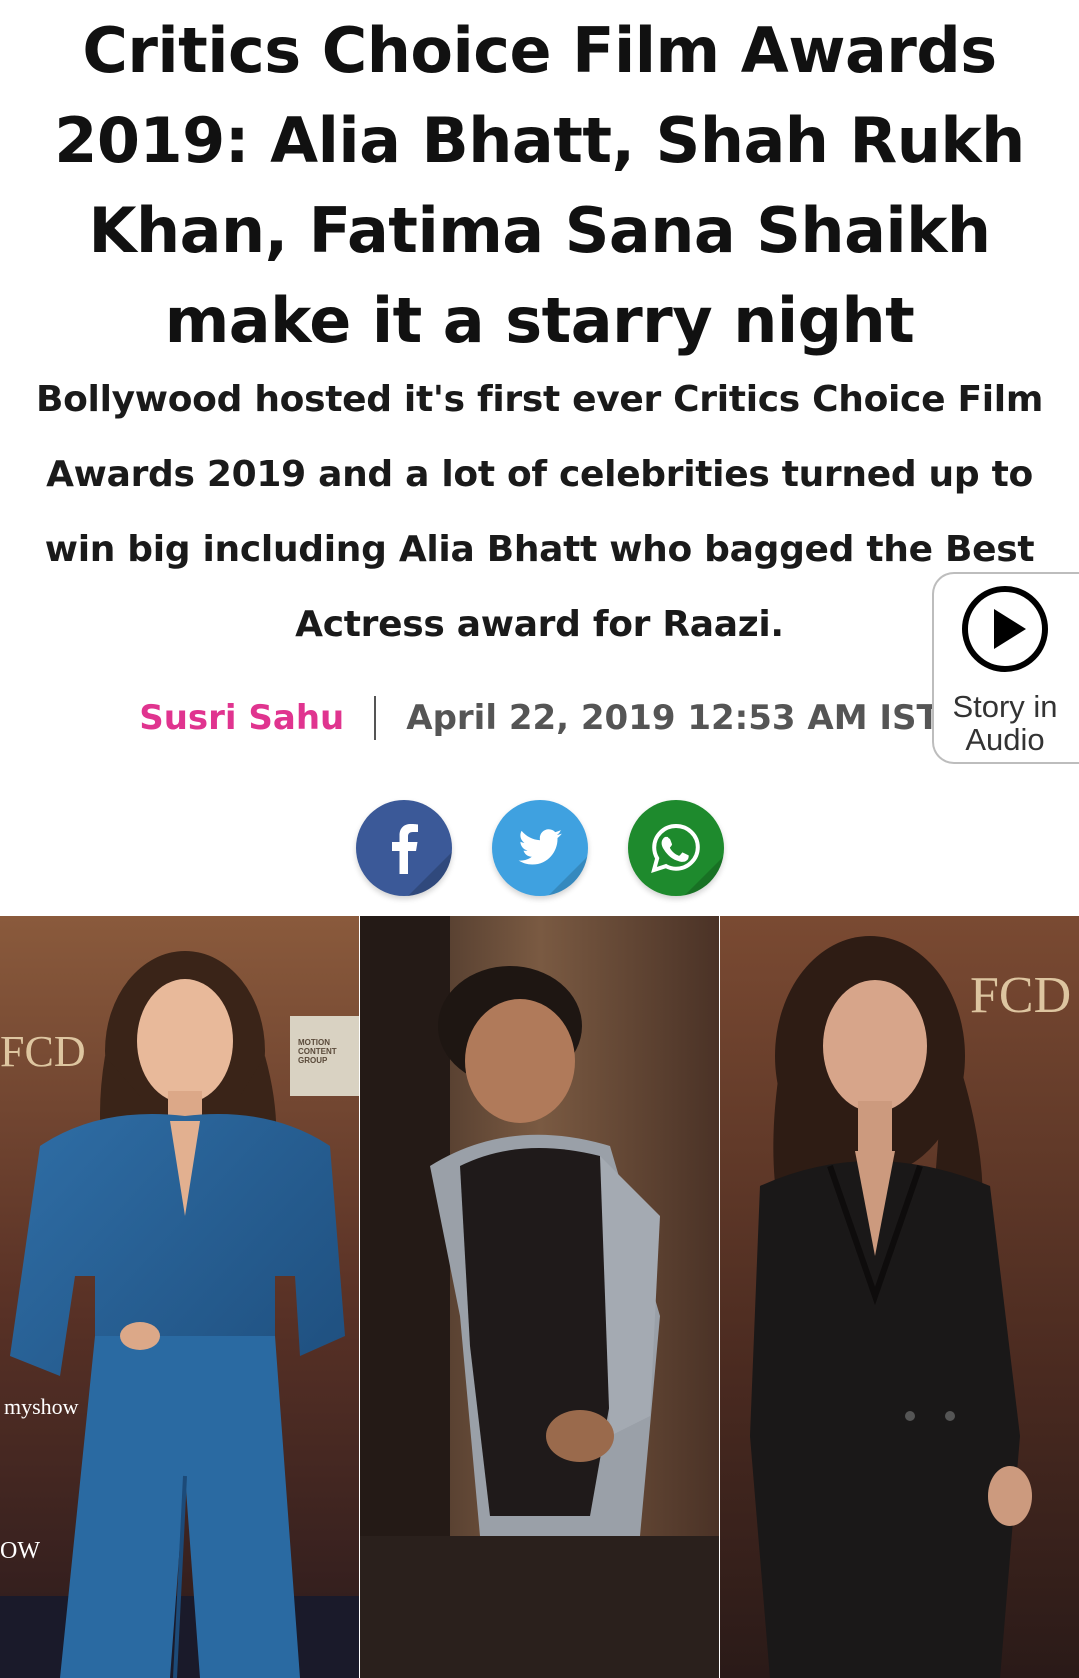 The image size is (1079, 1678). I want to click on article-byline: Susri Sahu April 22, 2019 12:53 AM IST, so click(539, 718).